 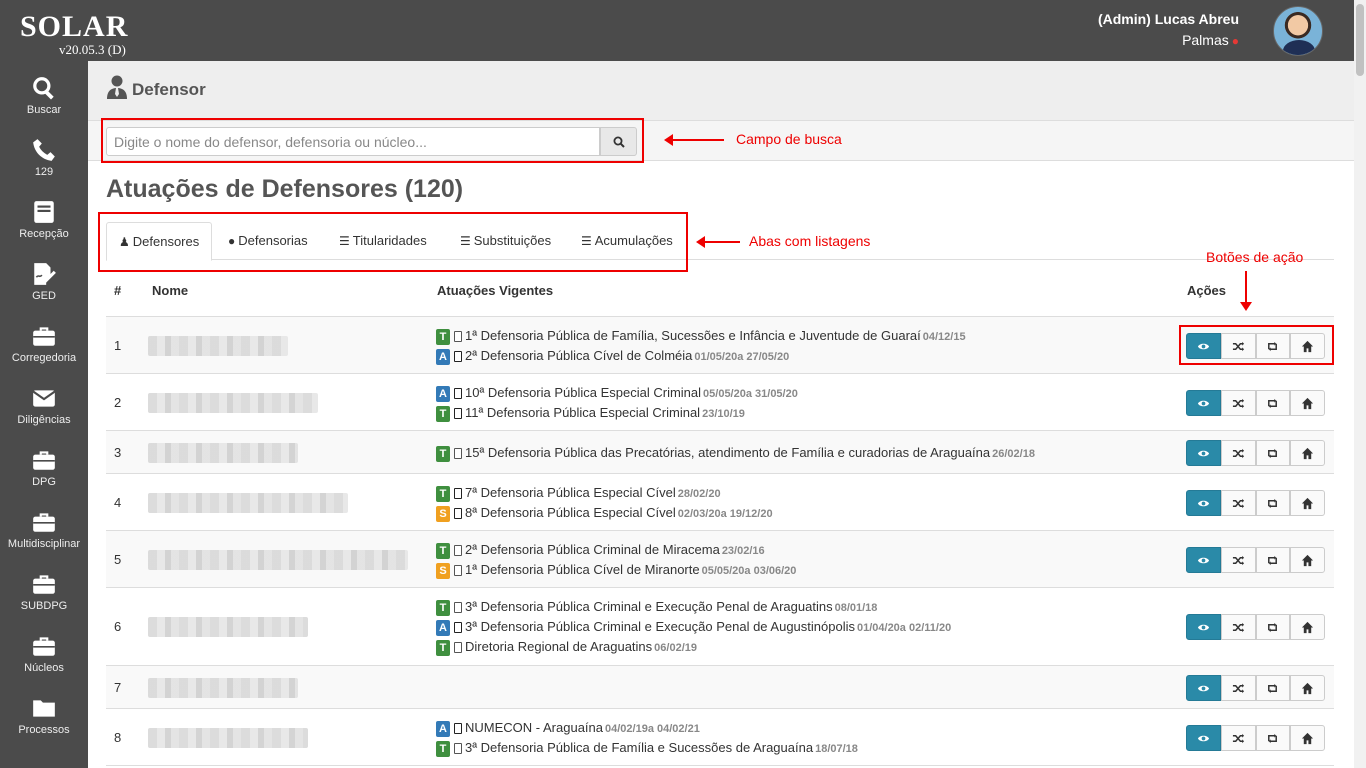 What do you see at coordinates (44, 92) in the screenshot?
I see `sidebar-item-buscar: Buscar` at bounding box center [44, 92].